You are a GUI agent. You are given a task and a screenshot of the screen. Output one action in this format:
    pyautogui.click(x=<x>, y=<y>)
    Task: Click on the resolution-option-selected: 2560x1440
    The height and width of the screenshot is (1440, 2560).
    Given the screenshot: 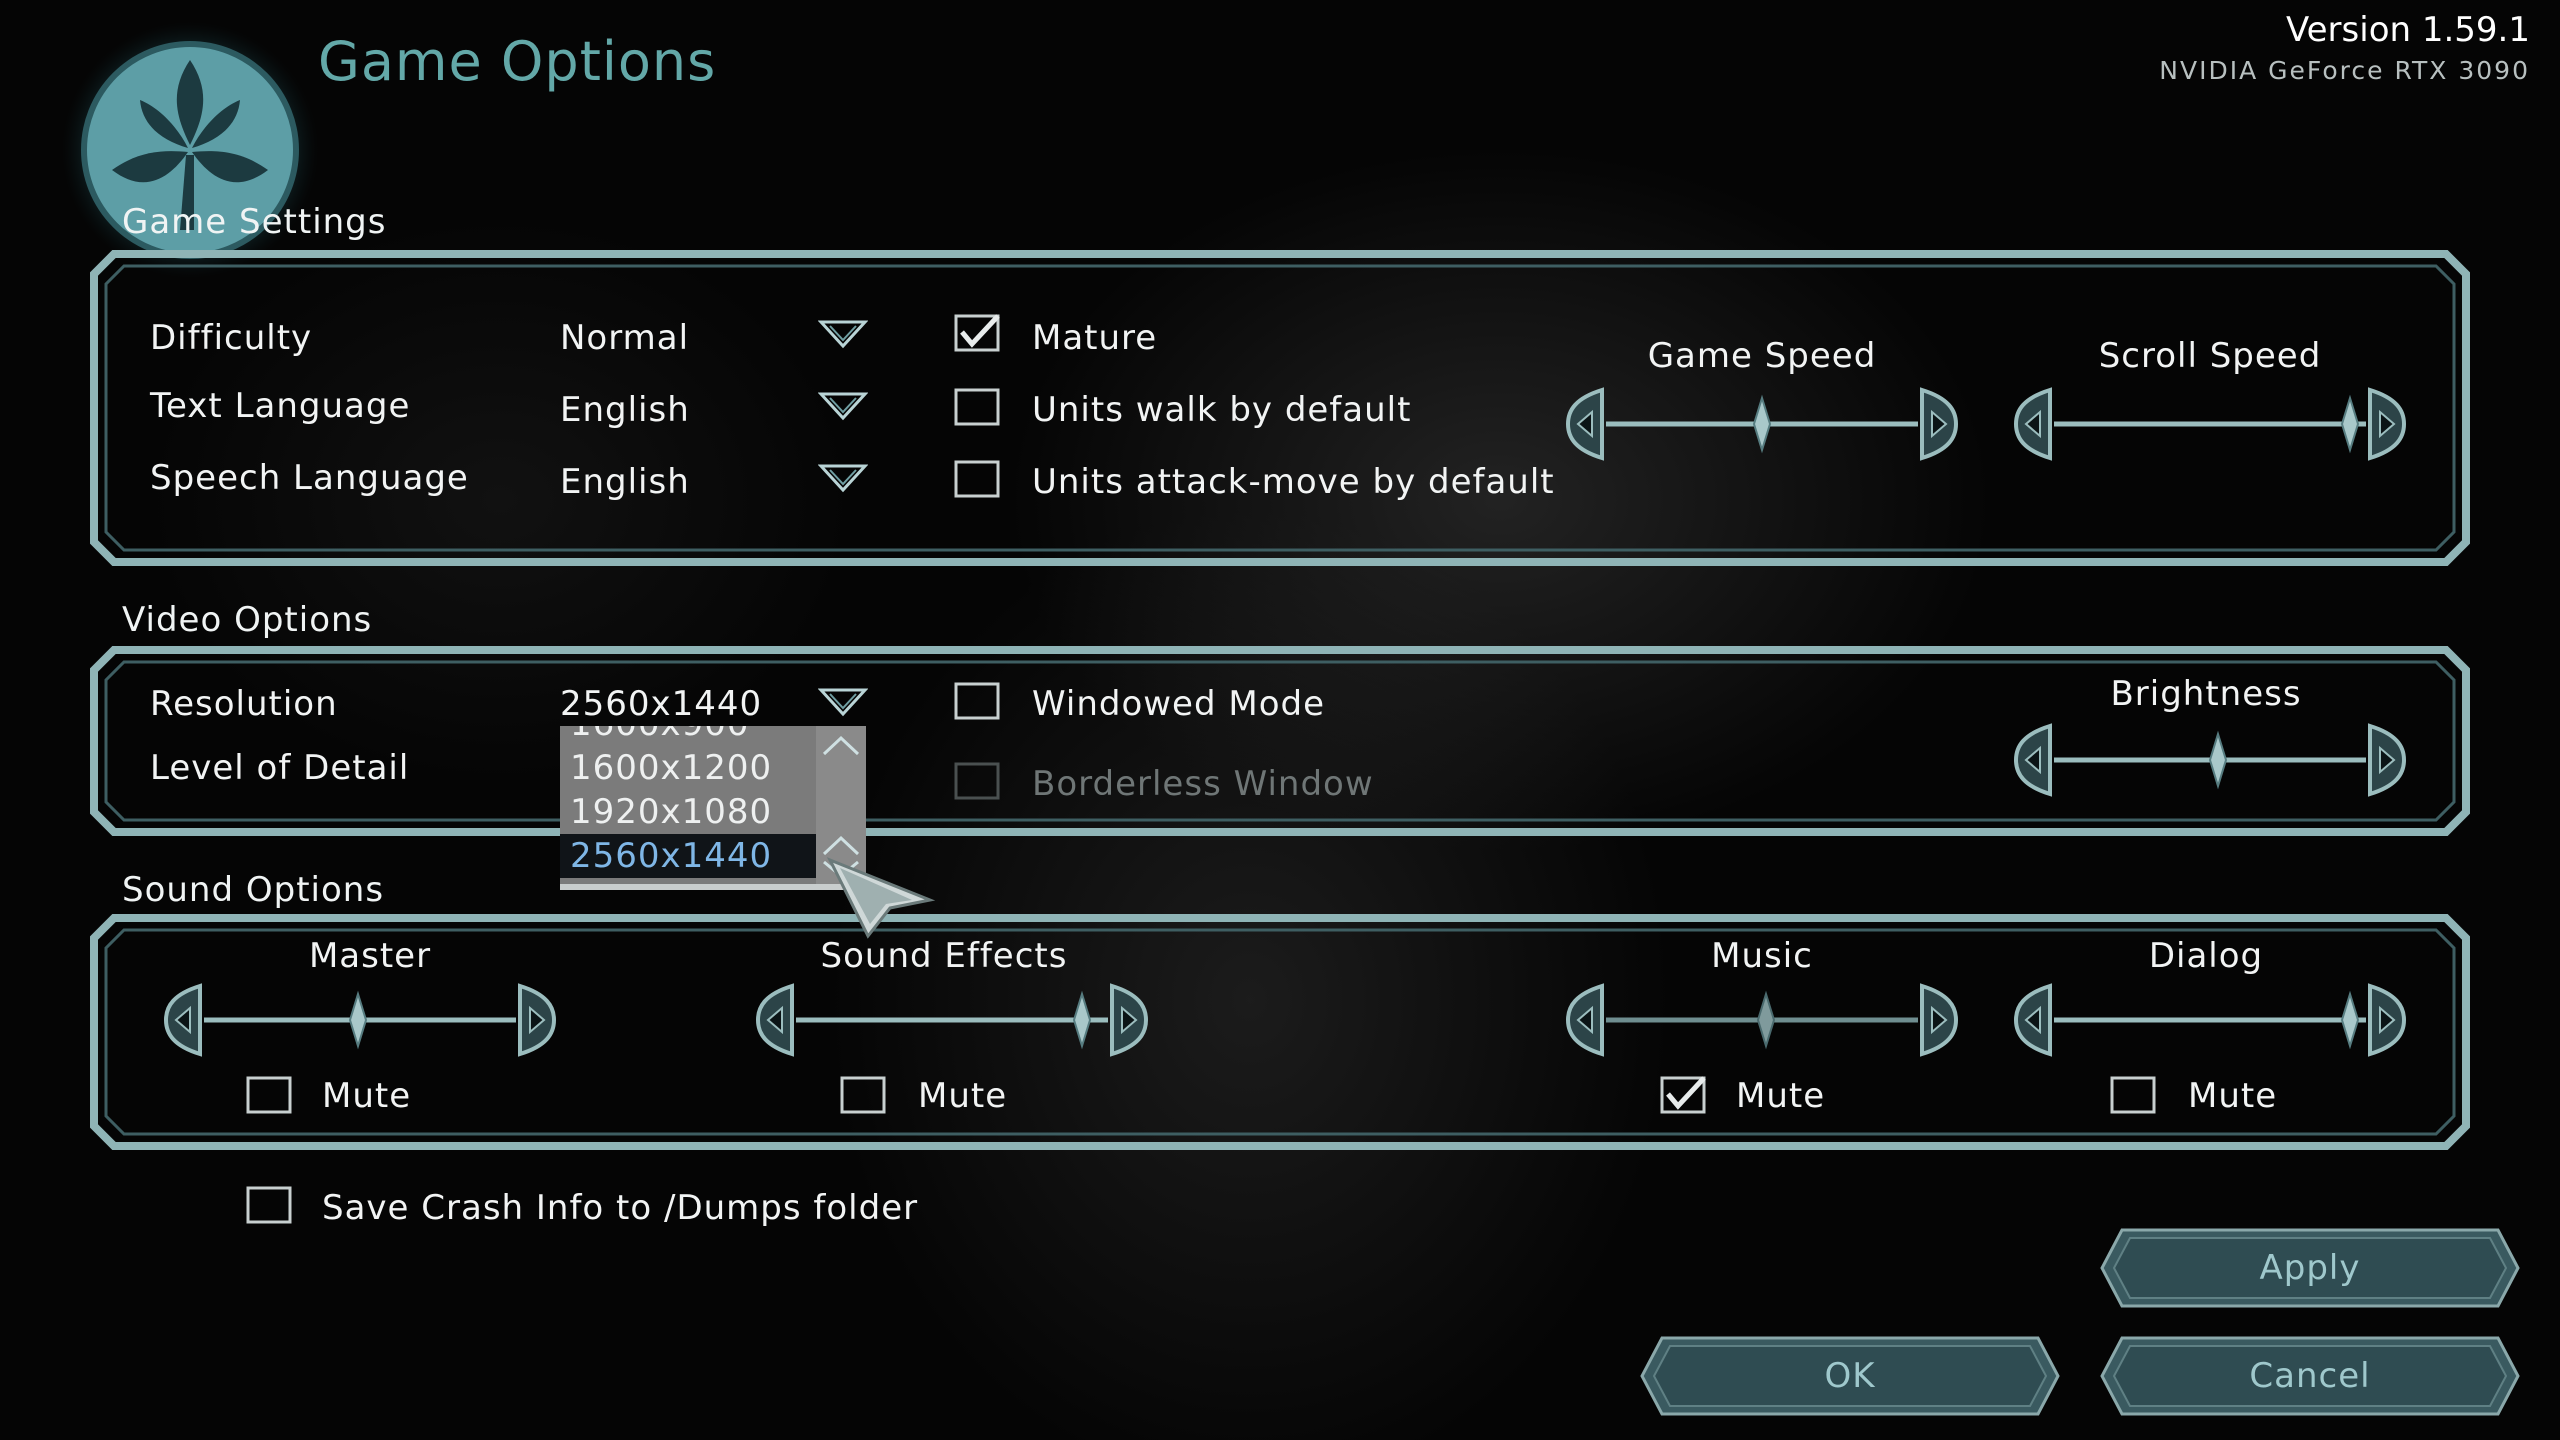 What is the action you would take?
    pyautogui.click(x=671, y=856)
    